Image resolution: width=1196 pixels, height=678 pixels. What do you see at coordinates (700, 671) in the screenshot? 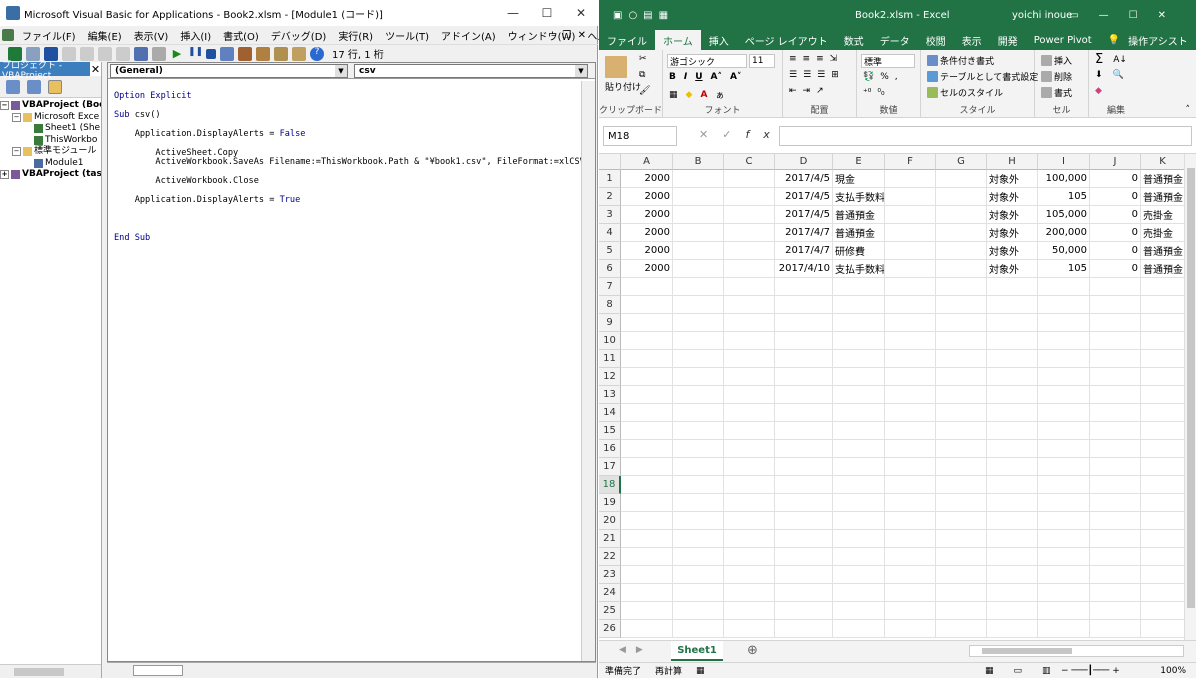
I see `macro-record-icon: ▦` at bounding box center [700, 671].